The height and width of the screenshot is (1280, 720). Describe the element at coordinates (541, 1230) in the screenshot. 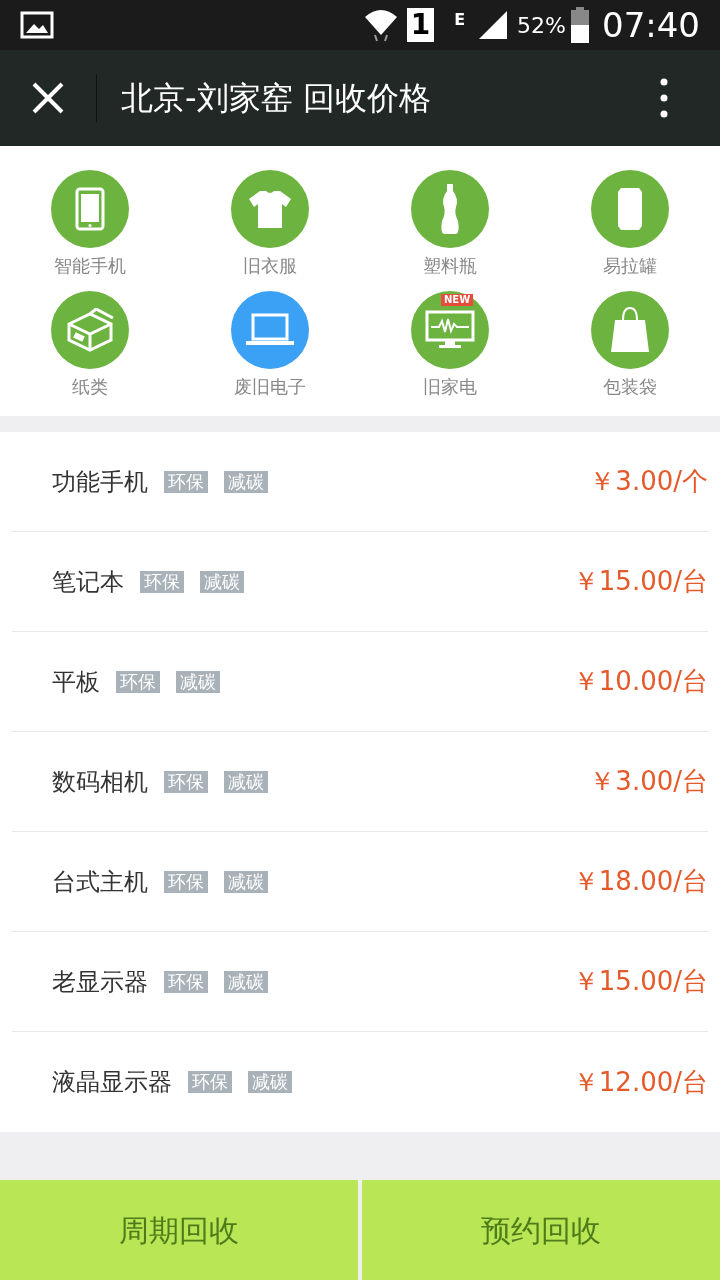

I see `recycle-button: 预约回收` at that location.